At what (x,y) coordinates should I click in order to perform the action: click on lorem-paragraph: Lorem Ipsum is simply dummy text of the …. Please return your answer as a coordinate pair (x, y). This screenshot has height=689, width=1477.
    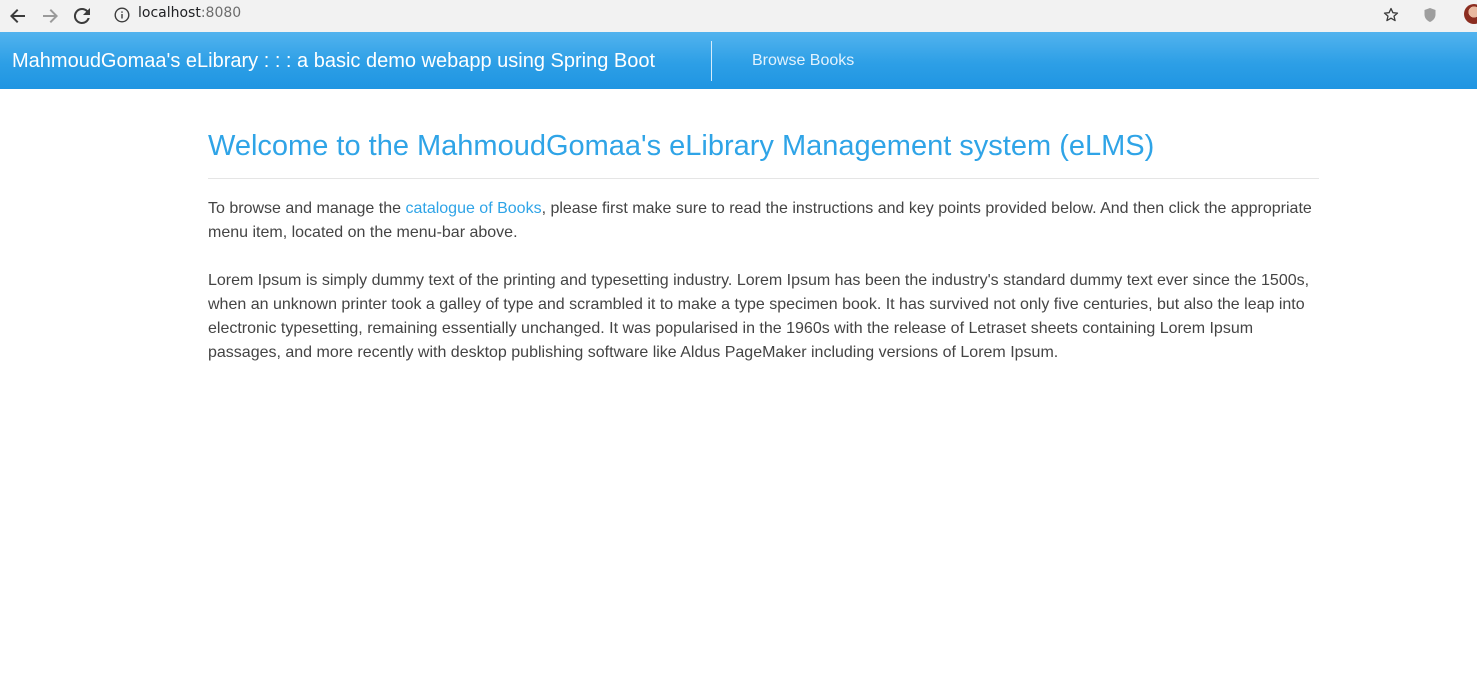
    Looking at the image, I should click on (759, 316).